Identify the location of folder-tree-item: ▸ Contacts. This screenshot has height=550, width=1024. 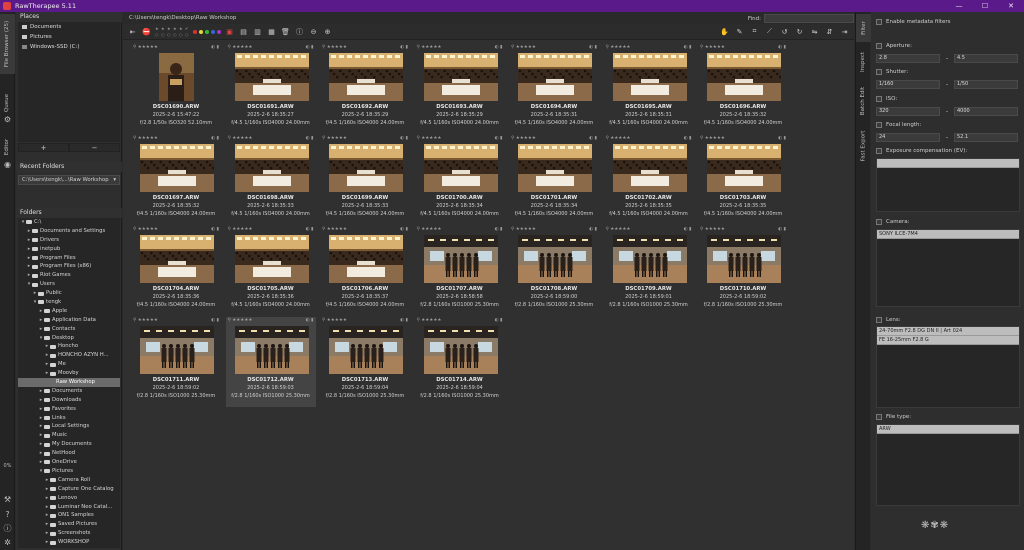
(69, 329).